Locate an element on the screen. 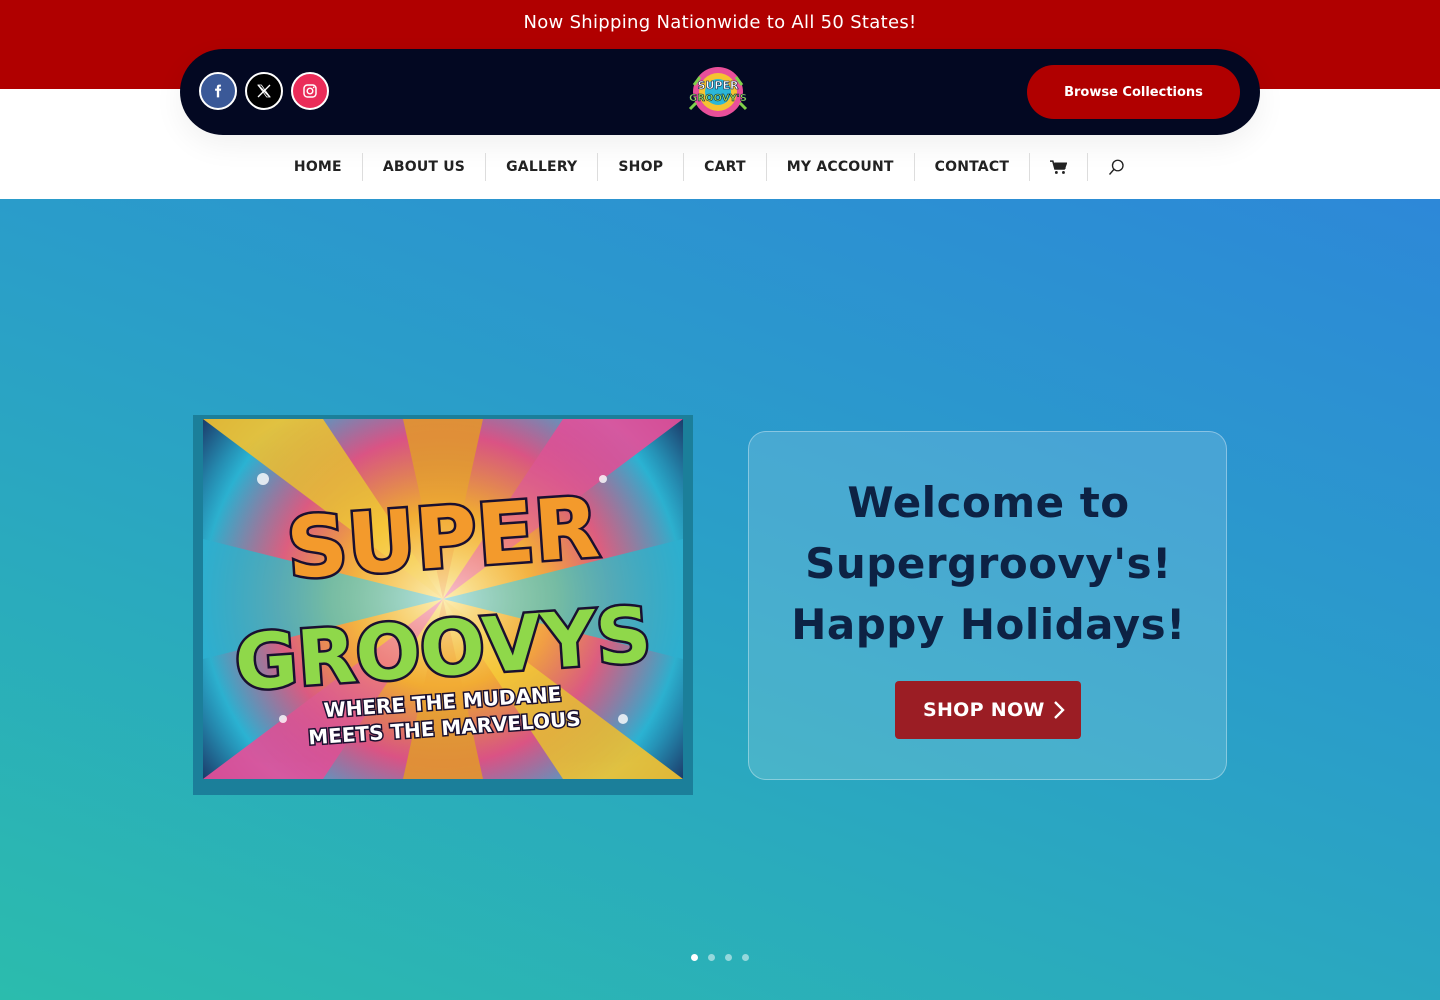  hero-title-line2: Supergroovy's! is located at coordinates (988, 563).